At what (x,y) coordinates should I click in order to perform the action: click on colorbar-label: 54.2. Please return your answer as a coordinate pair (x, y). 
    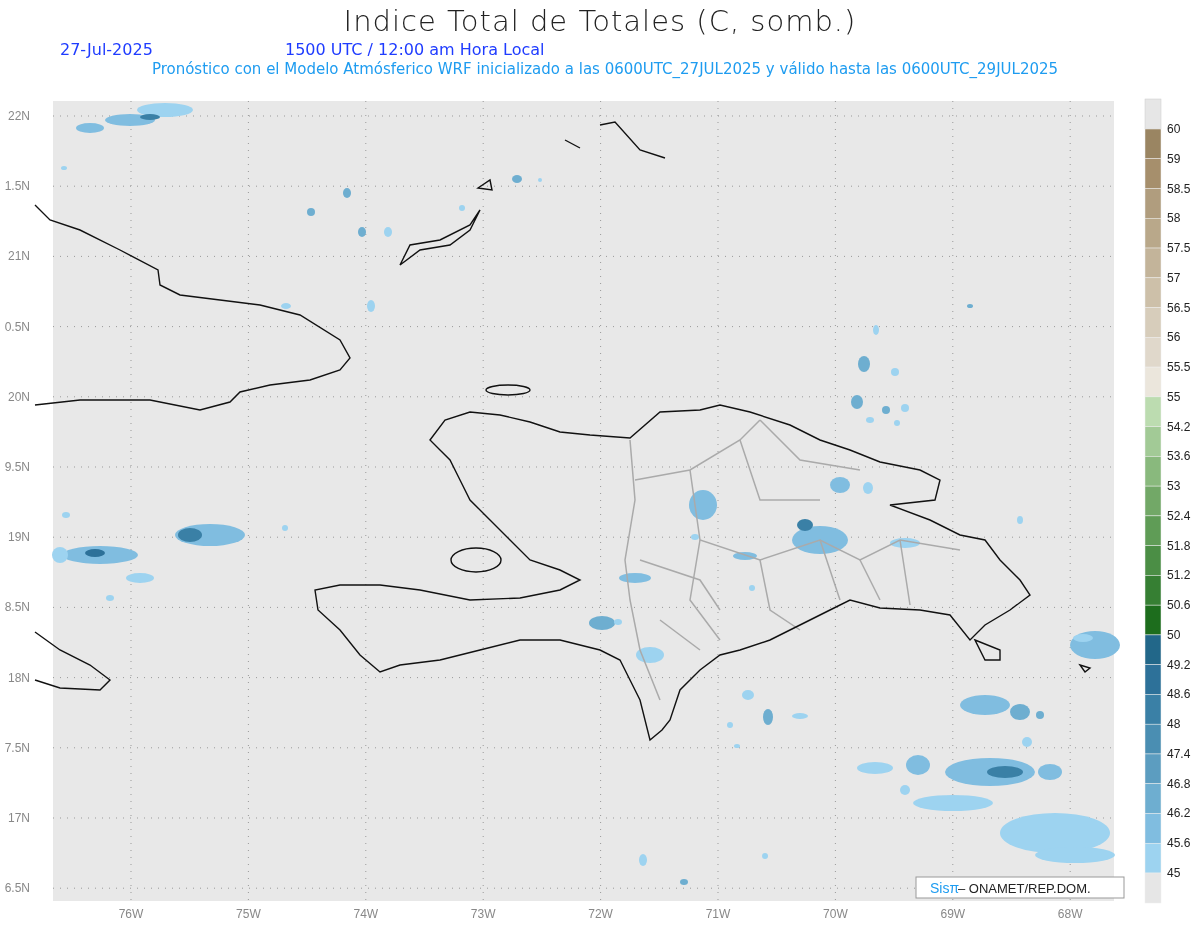
    Looking at the image, I should click on (1179, 426).